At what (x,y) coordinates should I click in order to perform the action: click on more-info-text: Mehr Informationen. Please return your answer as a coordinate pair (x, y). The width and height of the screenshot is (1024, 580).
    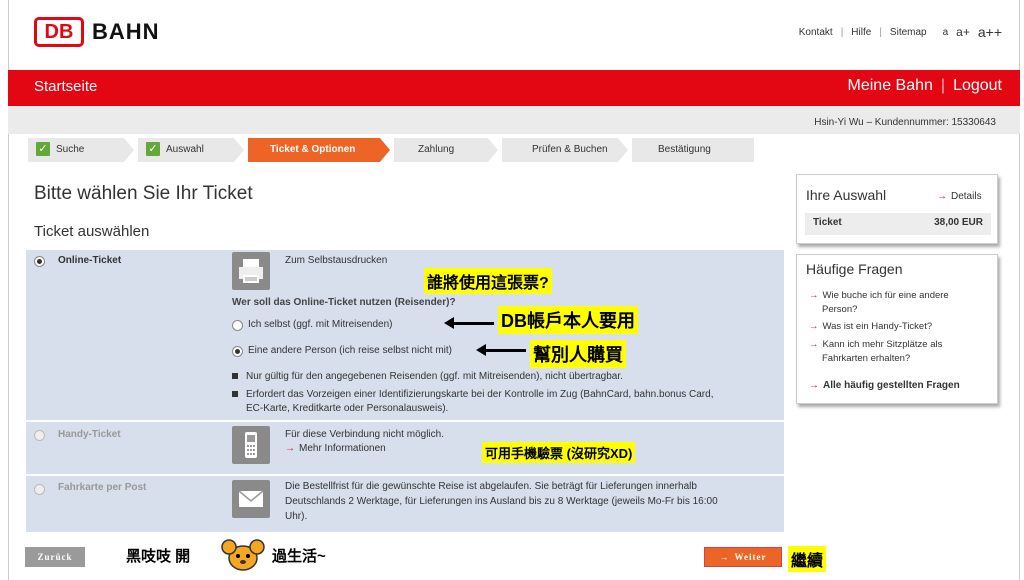
    Looking at the image, I should click on (342, 448).